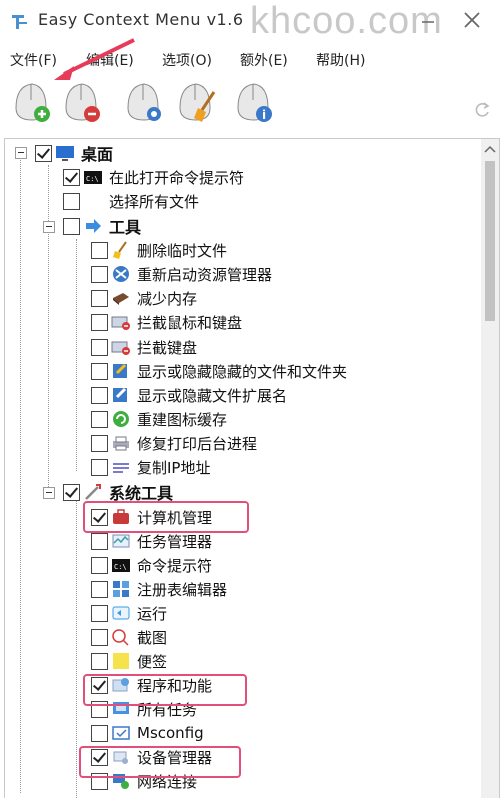 This screenshot has width=500, height=798. I want to click on tree-item-tool: 显示或隐藏文件扩展名, so click(189, 395).